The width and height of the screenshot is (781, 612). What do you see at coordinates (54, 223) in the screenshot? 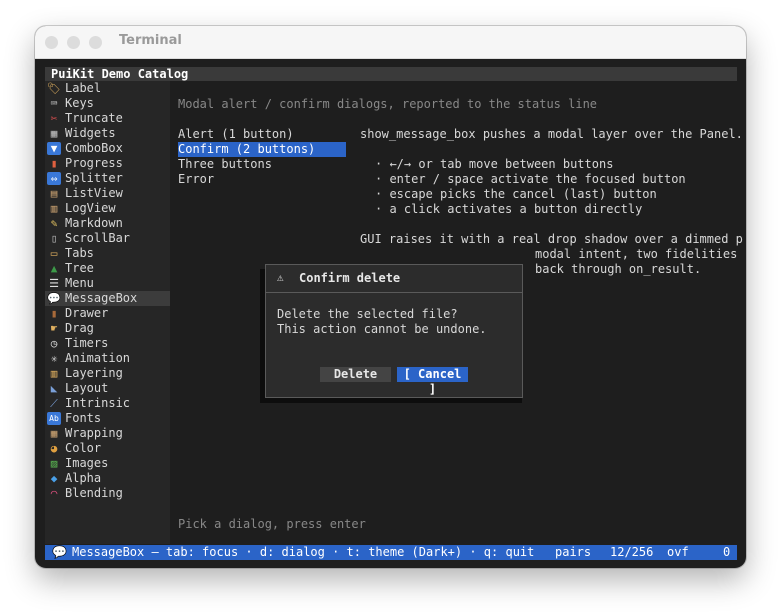
I see `memo-icon: ✎` at bounding box center [54, 223].